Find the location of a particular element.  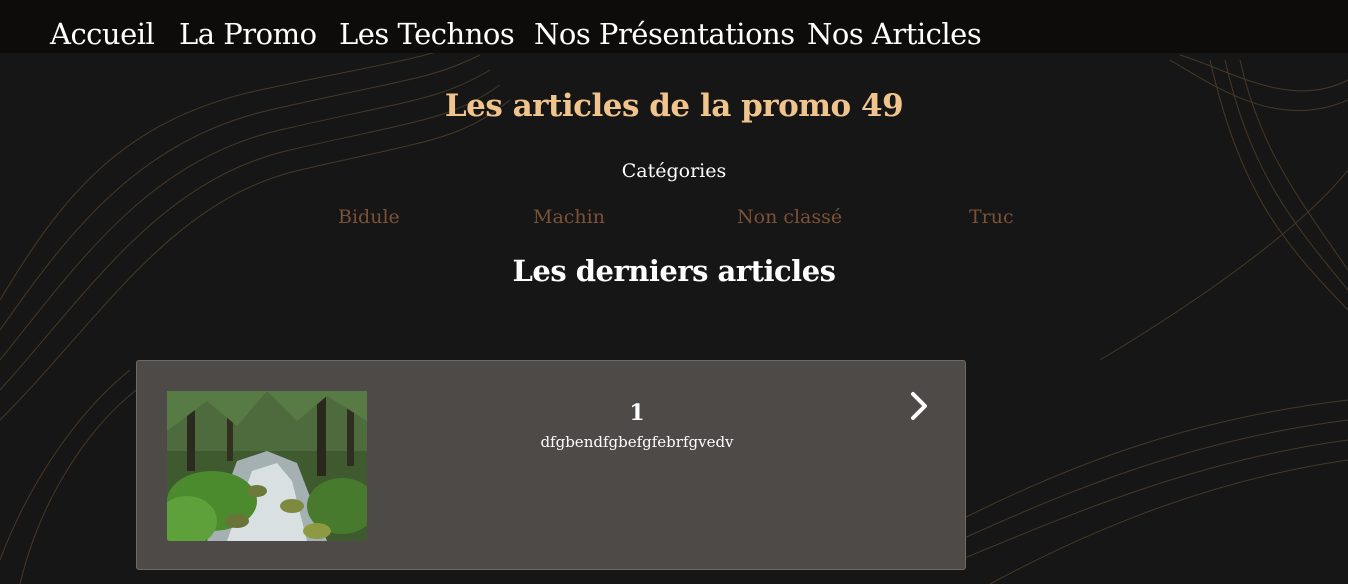

categories-heading: Catégories is located at coordinates (674, 171).